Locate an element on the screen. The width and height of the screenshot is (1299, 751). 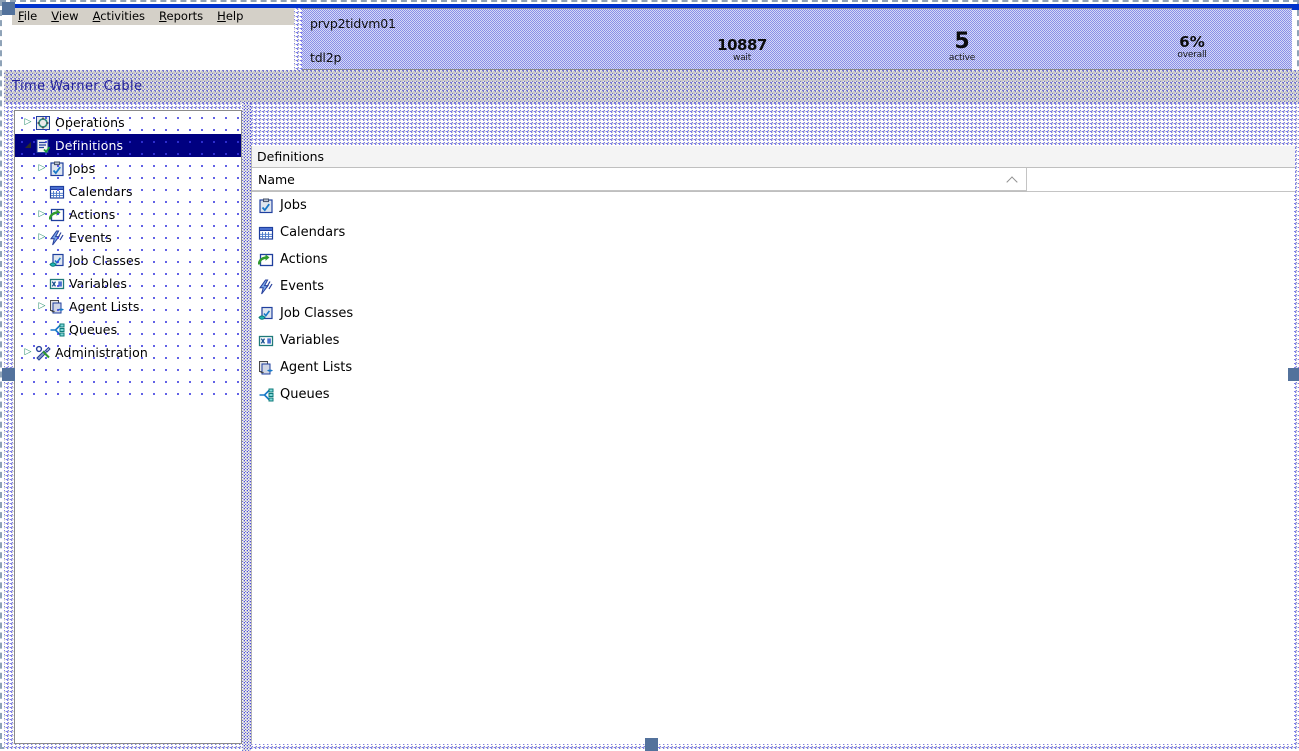
tree-item-operations: Operations is located at coordinates (128, 122).